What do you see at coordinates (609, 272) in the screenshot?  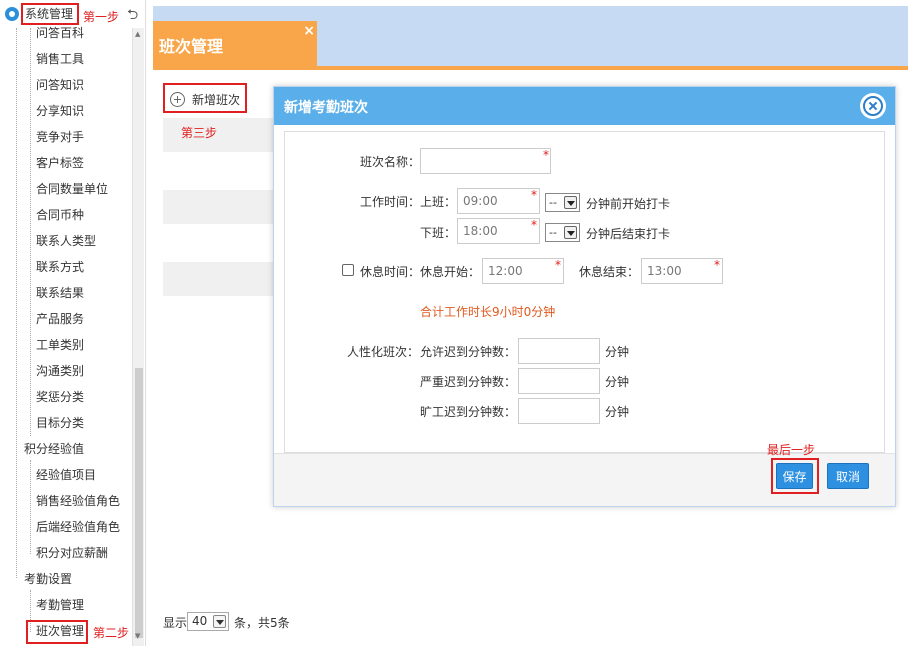 I see `rest-end-label: 休息结束：` at bounding box center [609, 272].